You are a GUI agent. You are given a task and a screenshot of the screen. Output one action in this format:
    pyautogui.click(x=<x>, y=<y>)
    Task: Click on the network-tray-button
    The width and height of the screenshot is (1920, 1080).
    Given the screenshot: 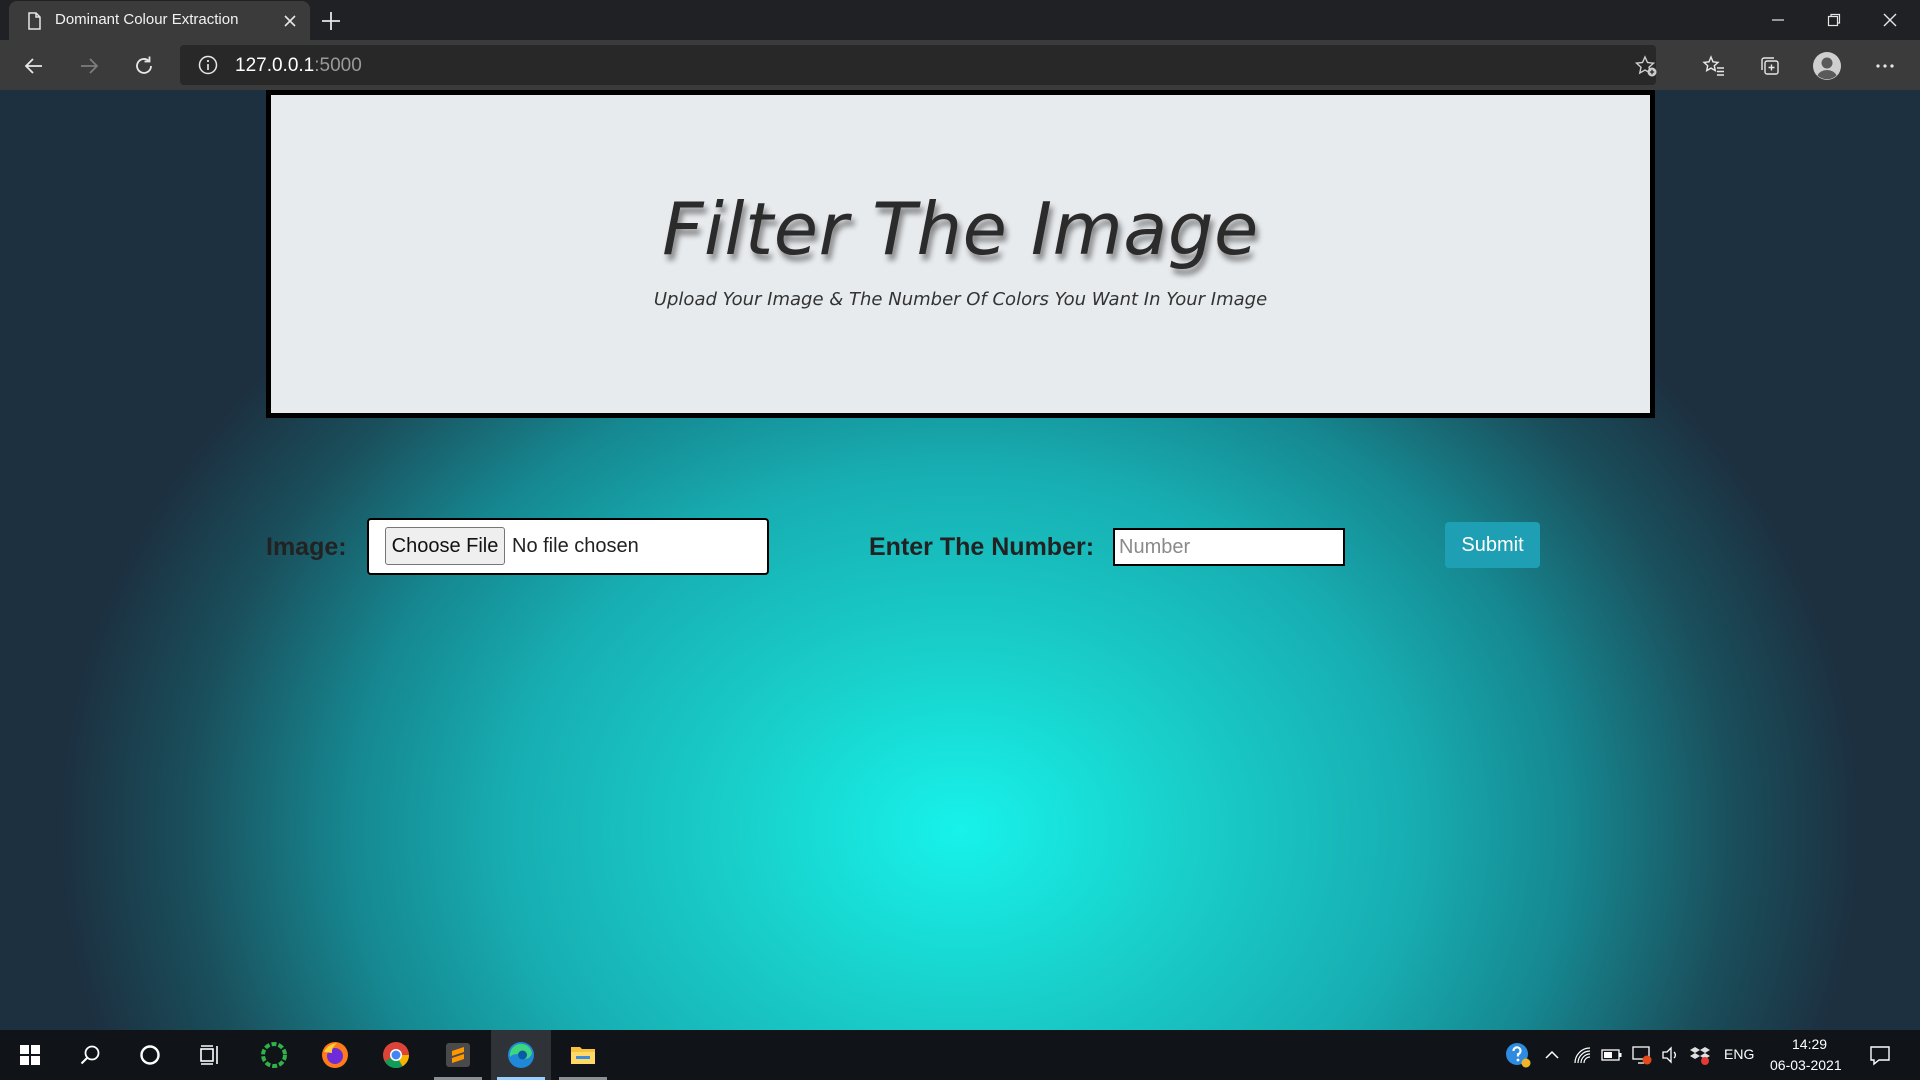 What is the action you would take?
    pyautogui.click(x=1582, y=1055)
    